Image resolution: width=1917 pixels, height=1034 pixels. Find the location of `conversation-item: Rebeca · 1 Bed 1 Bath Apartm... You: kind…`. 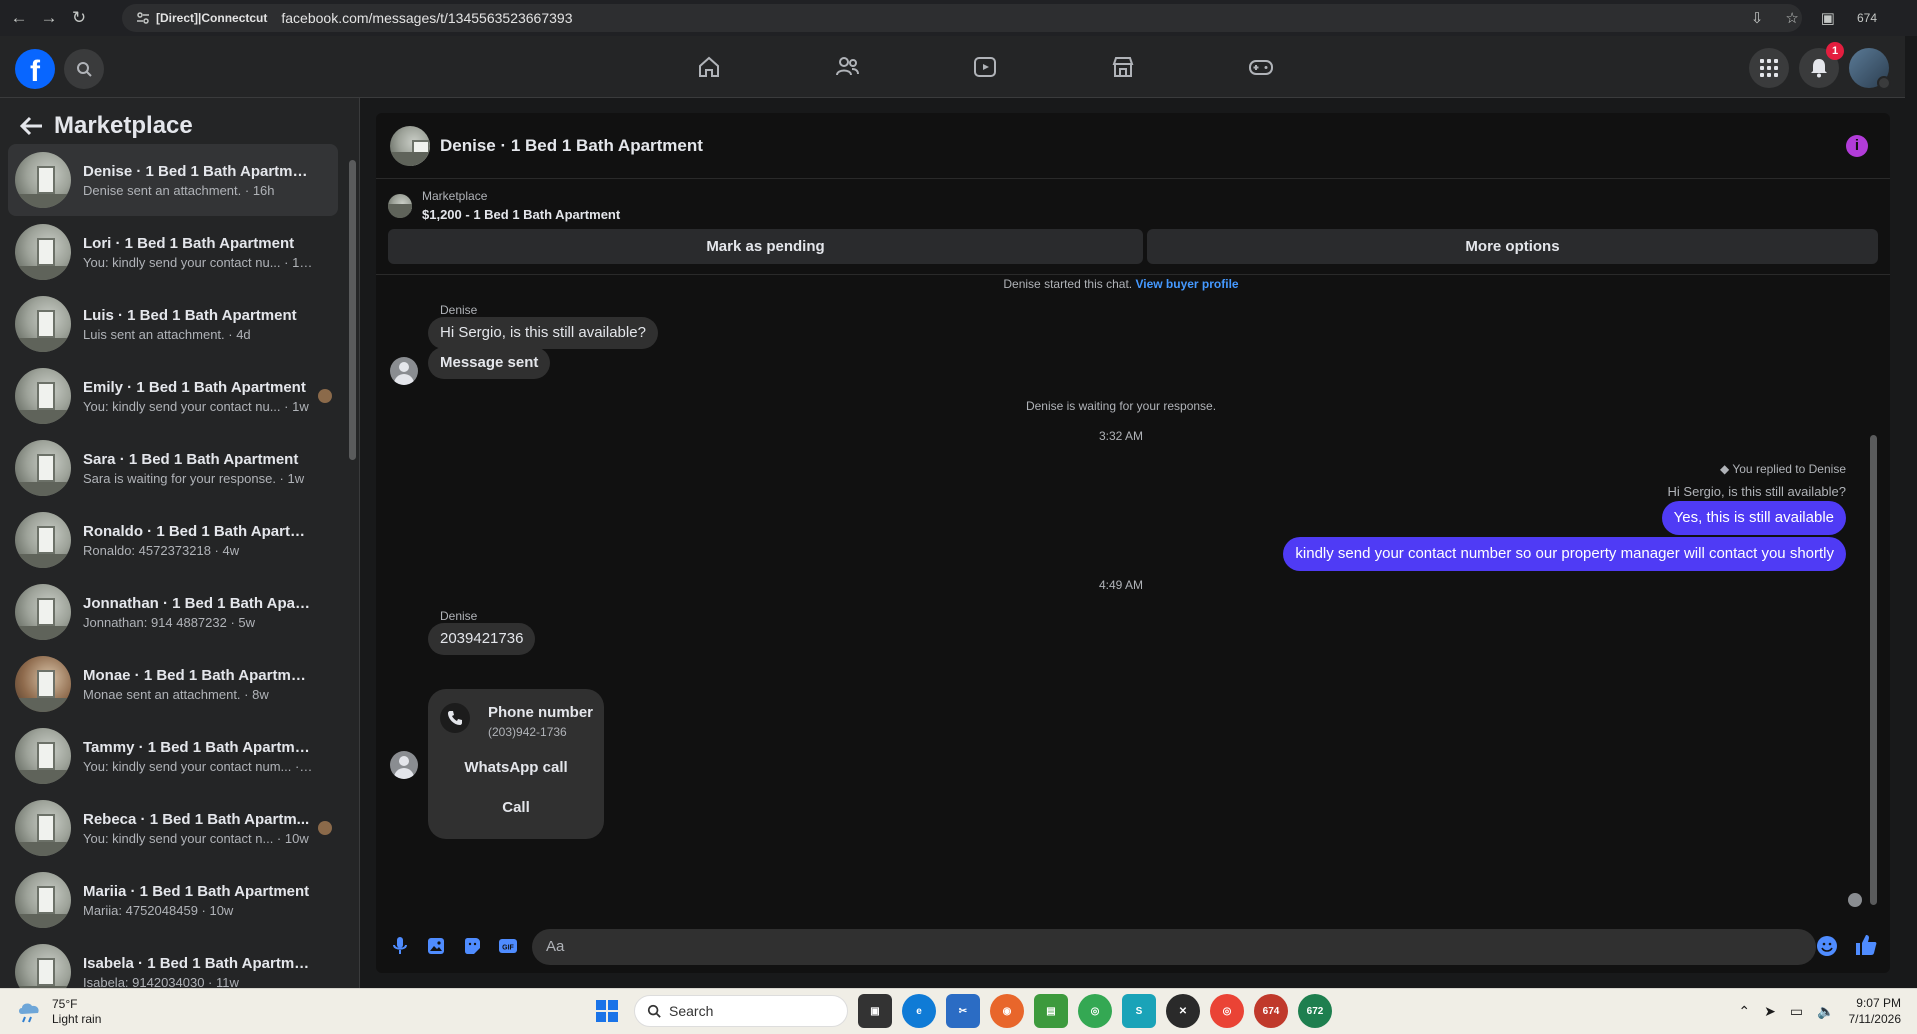

conversation-item: Rebeca · 1 Bed 1 Bath Apartm... You: kind… is located at coordinates (173, 828).